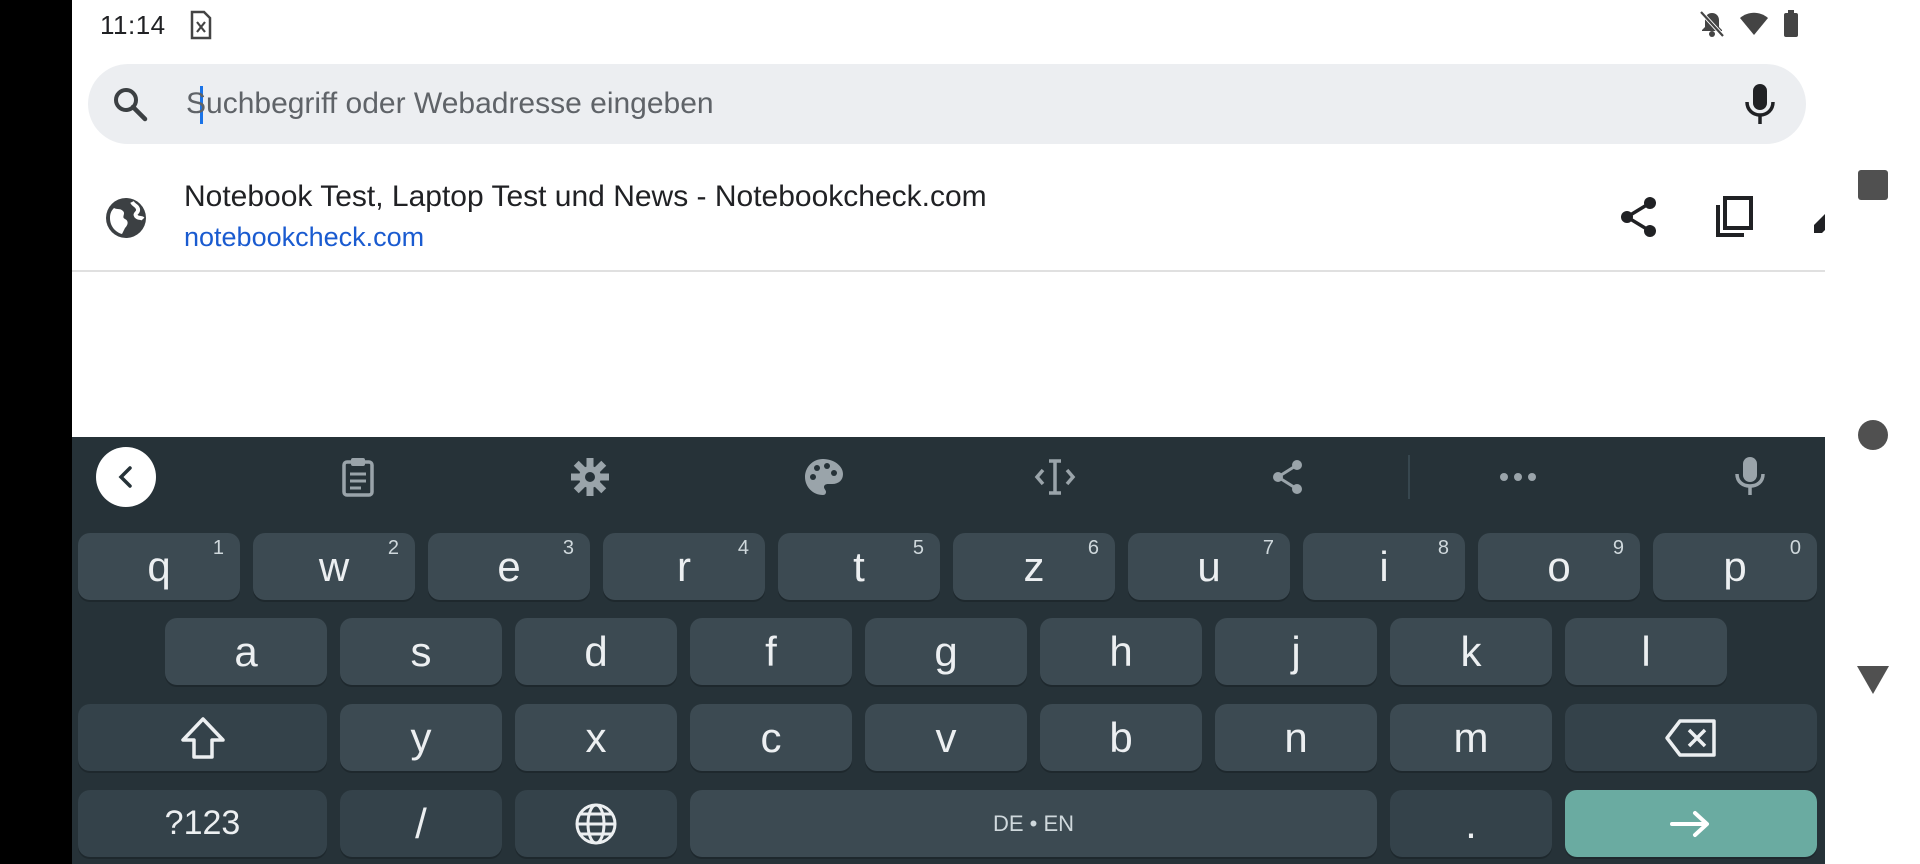 Image resolution: width=1920 pixels, height=864 pixels. I want to click on key-i: i8, so click(1384, 566).